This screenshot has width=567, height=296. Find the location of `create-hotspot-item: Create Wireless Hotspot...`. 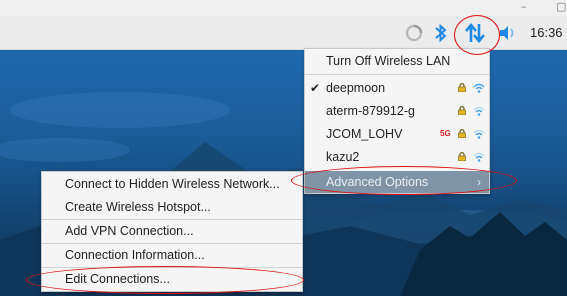

create-hotspot-item: Create Wireless Hotspot... is located at coordinates (172, 207).